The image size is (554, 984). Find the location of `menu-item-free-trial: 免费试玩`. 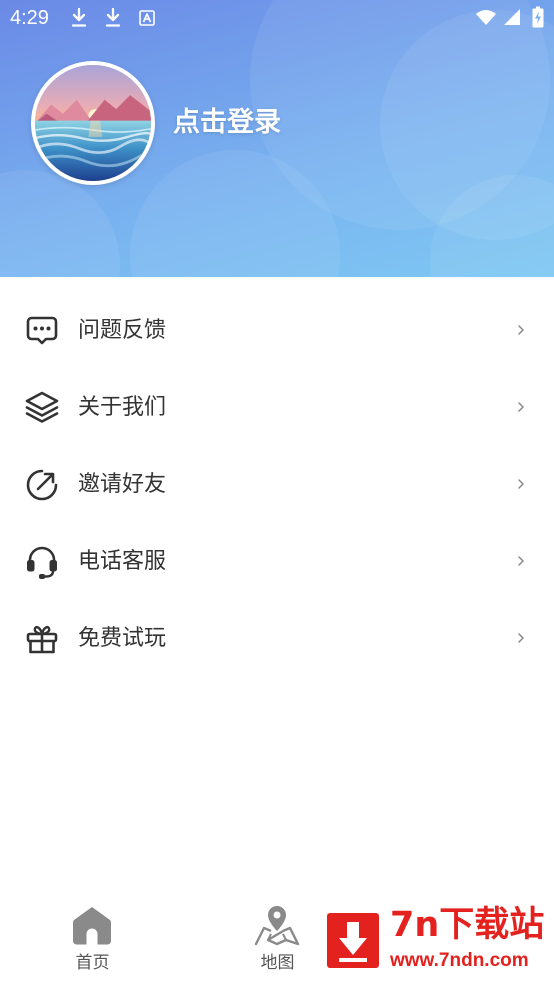

menu-item-free-trial: 免费试玩 is located at coordinates (277, 638).